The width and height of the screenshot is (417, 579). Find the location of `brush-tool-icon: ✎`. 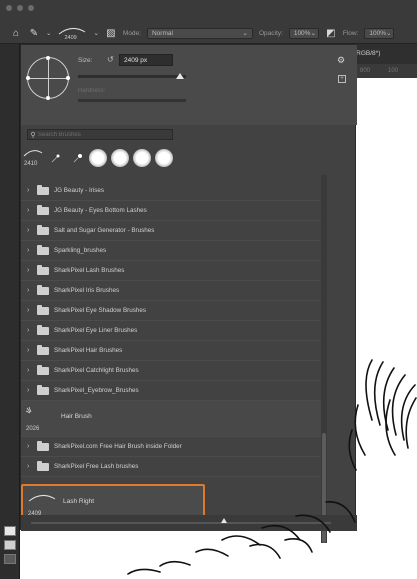

brush-tool-icon: ✎ is located at coordinates (34, 33).